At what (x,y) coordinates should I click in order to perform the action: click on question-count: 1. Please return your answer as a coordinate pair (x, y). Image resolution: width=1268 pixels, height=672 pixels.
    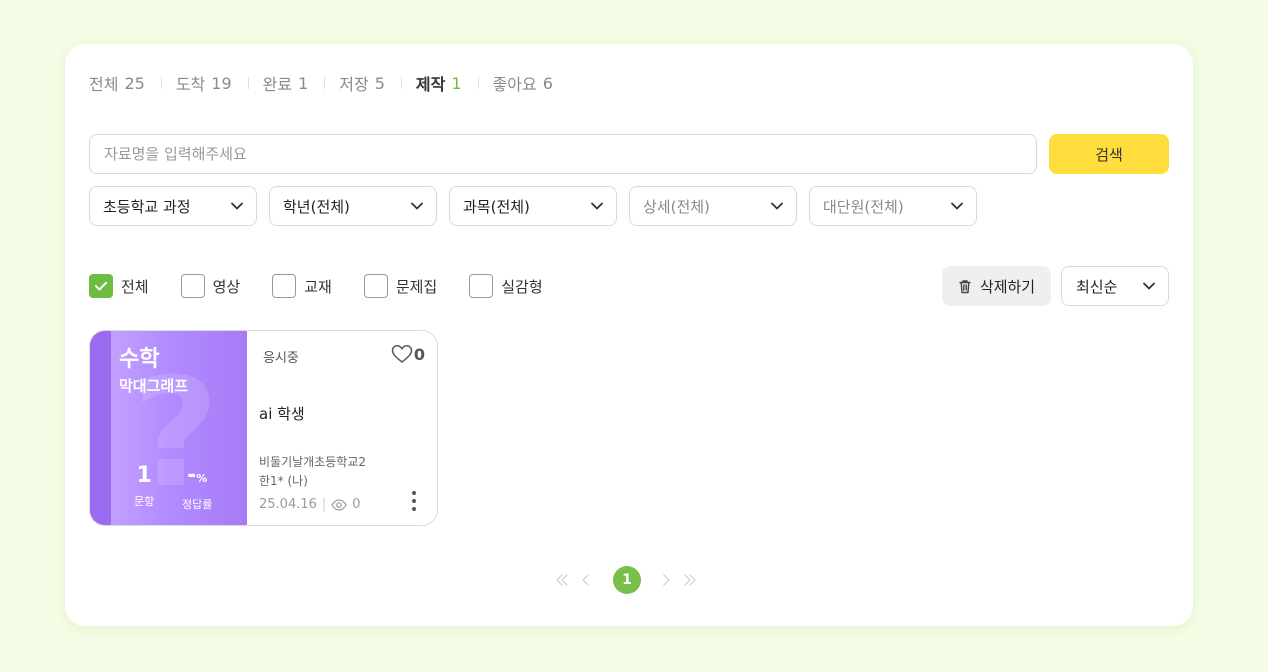
    Looking at the image, I should click on (144, 475).